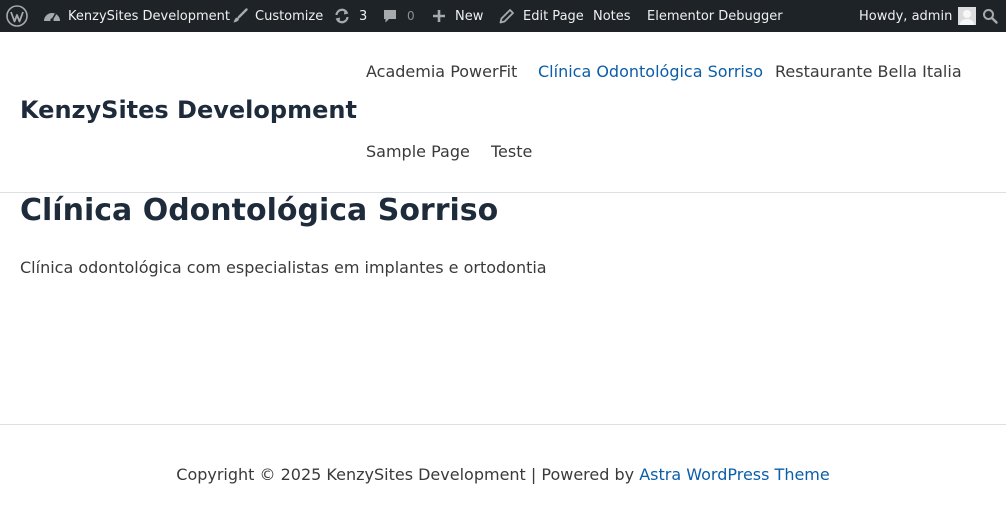 Image resolution: width=1006 pixels, height=525 pixels. I want to click on updates-icon, so click(342, 16).